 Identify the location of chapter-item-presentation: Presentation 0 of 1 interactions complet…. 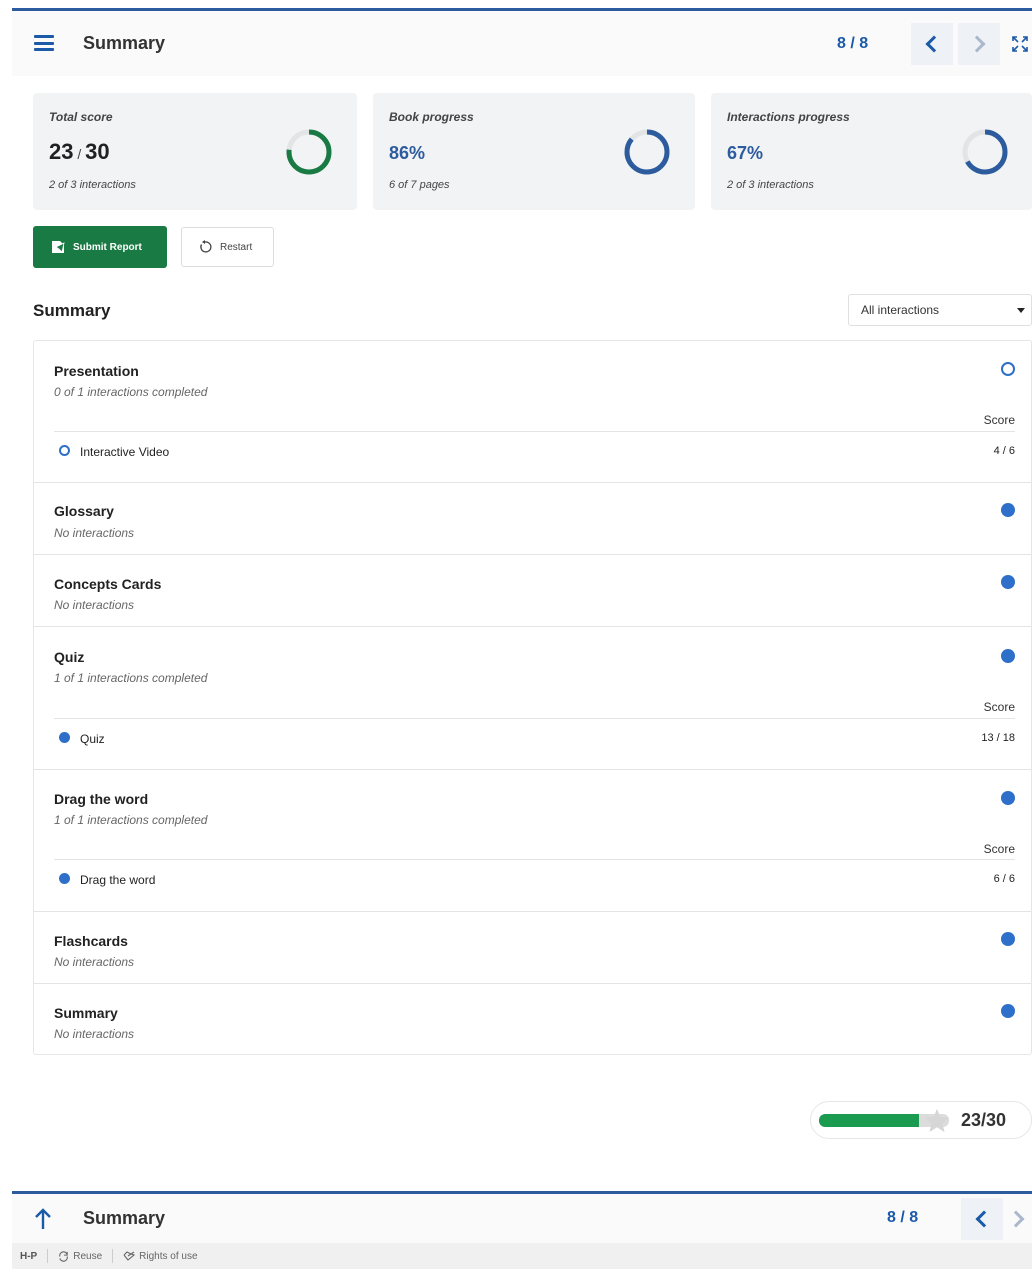
(532, 412).